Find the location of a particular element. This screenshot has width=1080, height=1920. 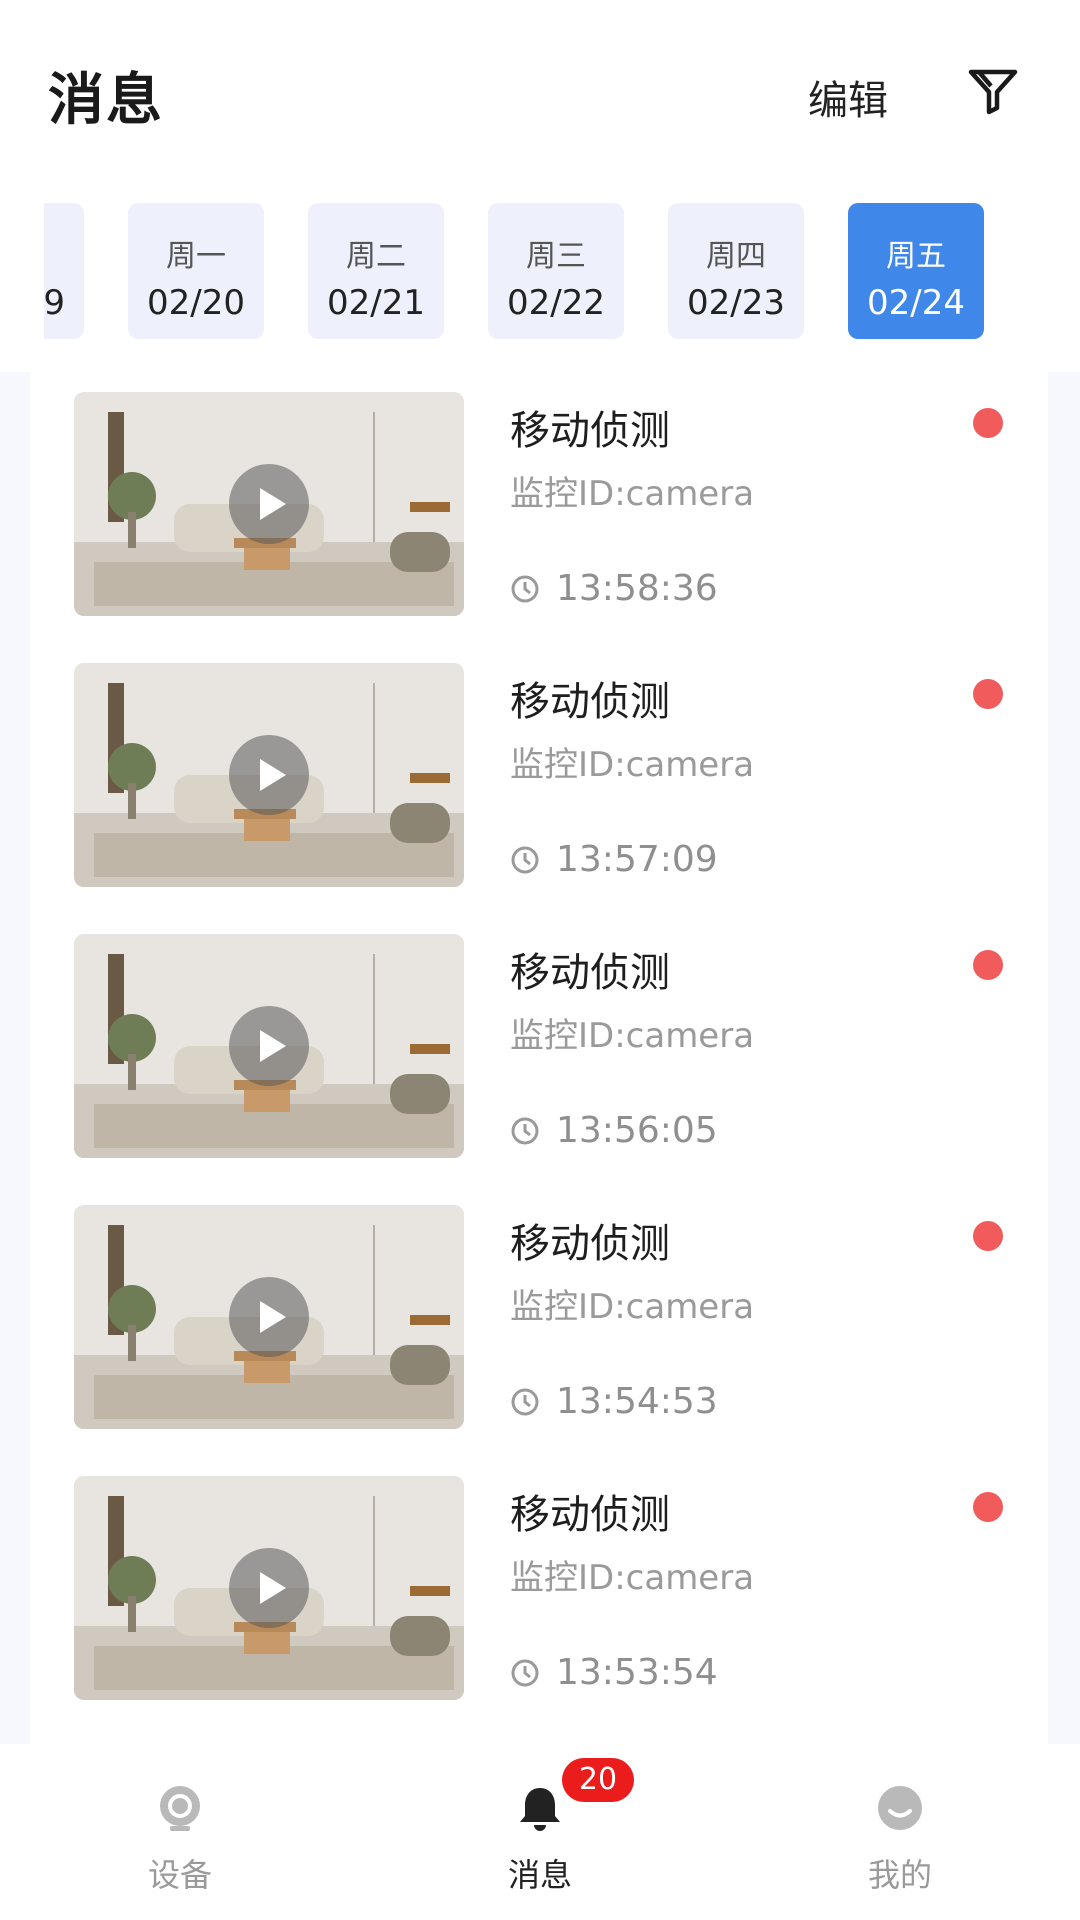

day-date: 02/24 is located at coordinates (916, 303).